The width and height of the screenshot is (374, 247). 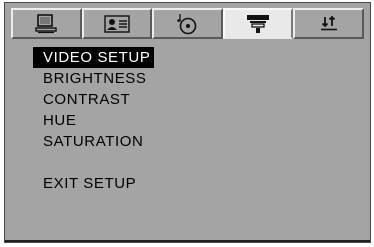 I want to click on menu-item-brightness: BRIGHTNESS, so click(x=95, y=78).